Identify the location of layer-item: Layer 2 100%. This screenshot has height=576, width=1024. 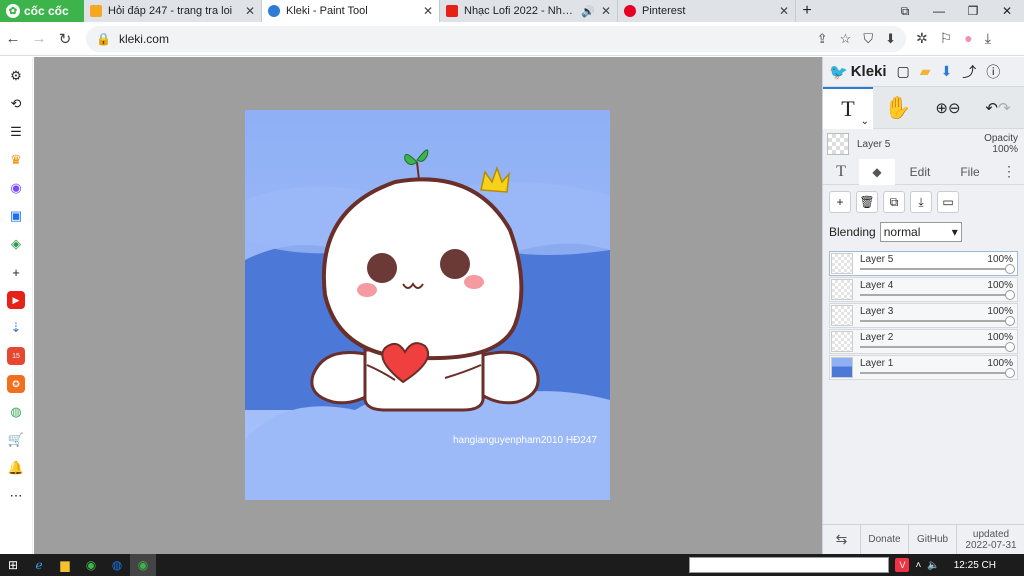
(923, 341).